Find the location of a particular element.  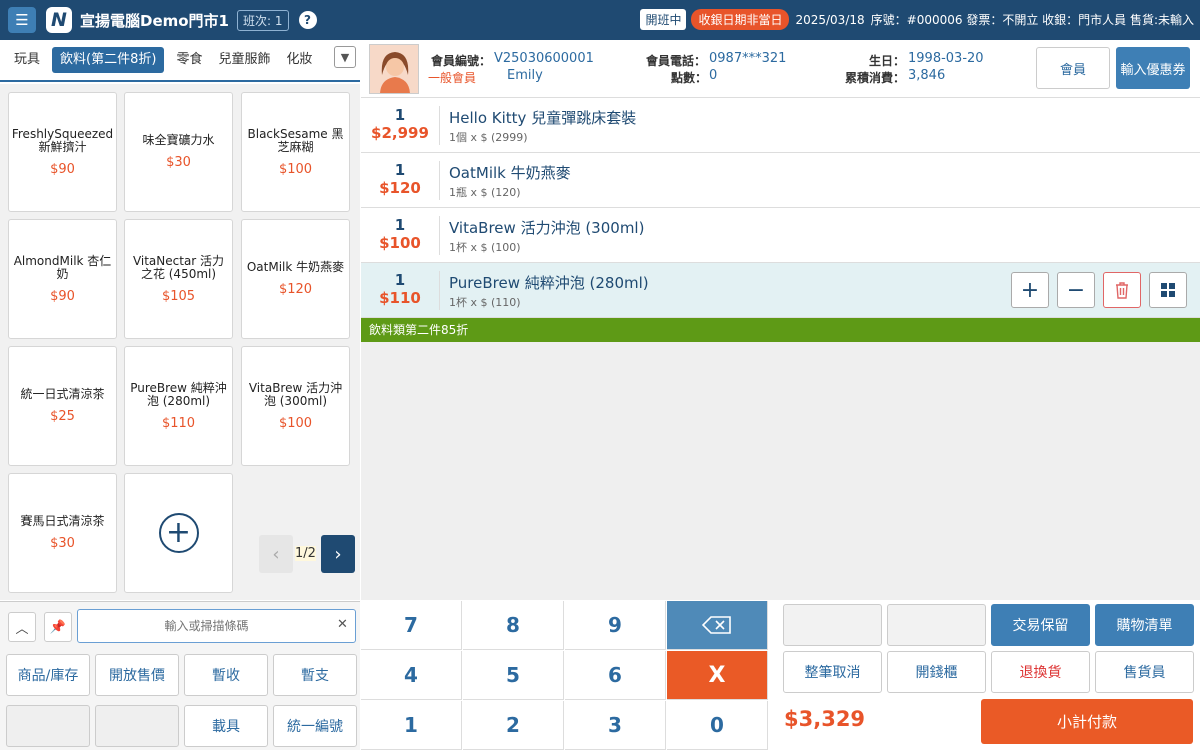

member-button: 會員 is located at coordinates (1073, 68).